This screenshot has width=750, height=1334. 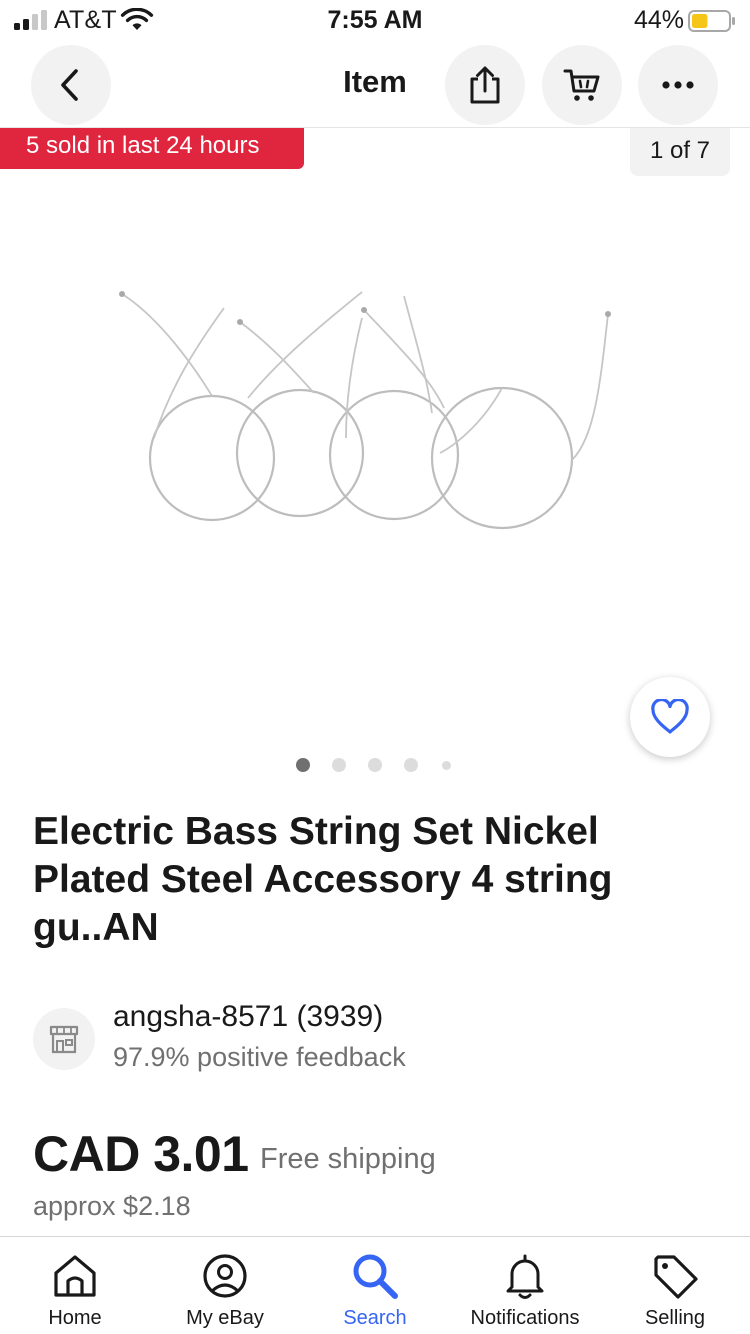 What do you see at coordinates (112, 1206) in the screenshot?
I see `approx-price: approx $2.18` at bounding box center [112, 1206].